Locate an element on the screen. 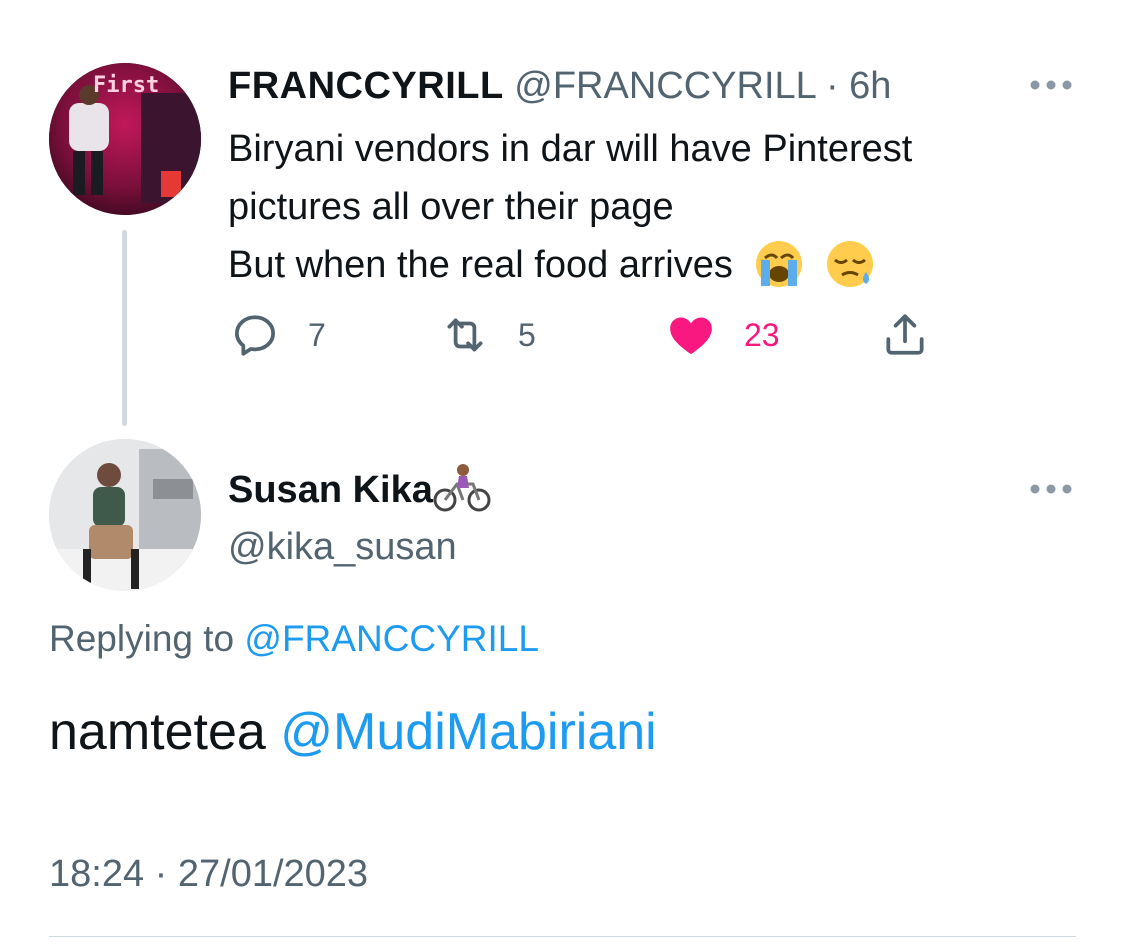  handle: @FRANCCYRILL is located at coordinates (664, 86).